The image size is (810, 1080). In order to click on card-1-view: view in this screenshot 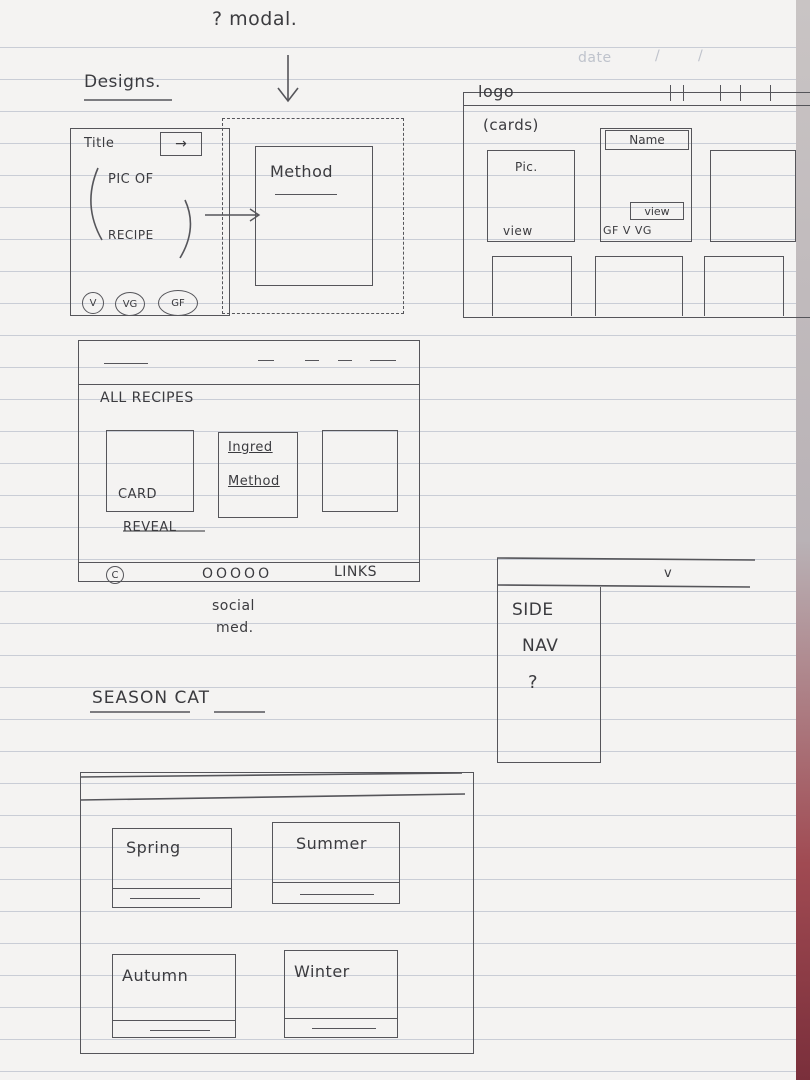, I will do `click(518, 231)`.